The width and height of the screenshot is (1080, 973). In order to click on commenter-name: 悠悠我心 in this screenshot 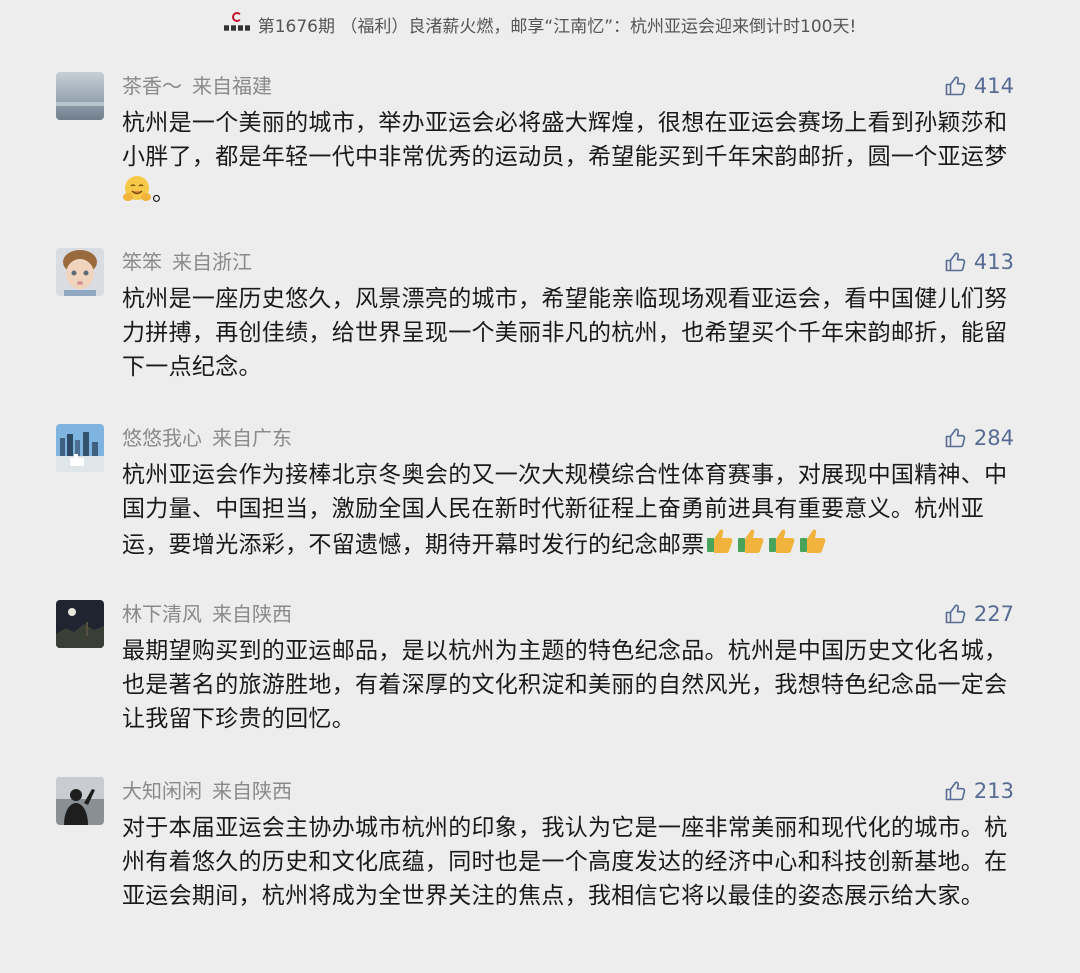, I will do `click(162, 438)`.